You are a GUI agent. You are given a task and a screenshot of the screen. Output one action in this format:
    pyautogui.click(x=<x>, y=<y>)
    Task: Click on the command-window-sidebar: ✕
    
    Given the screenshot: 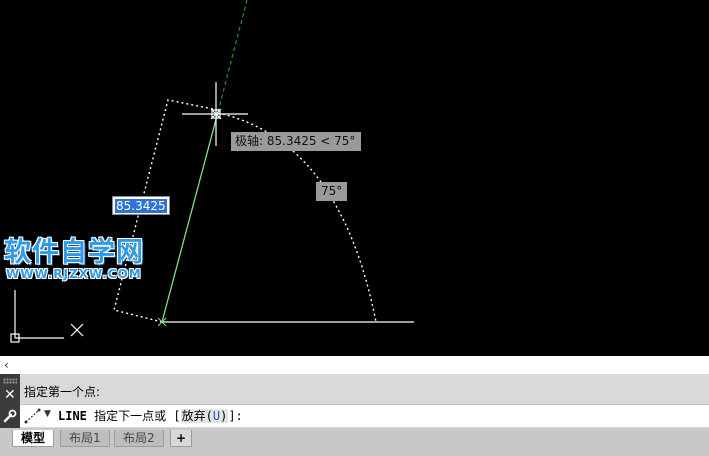 What is the action you would take?
    pyautogui.click(x=10, y=401)
    